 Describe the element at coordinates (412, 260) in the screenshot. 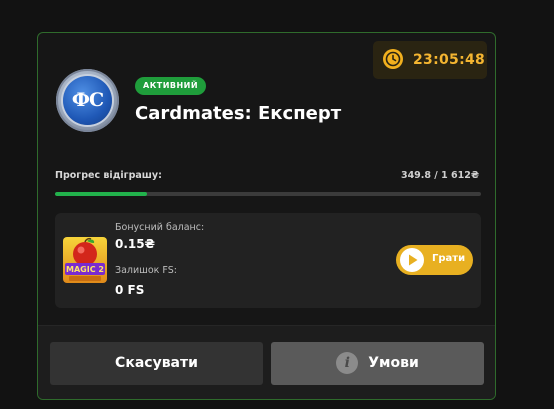

I see `play-icon` at that location.